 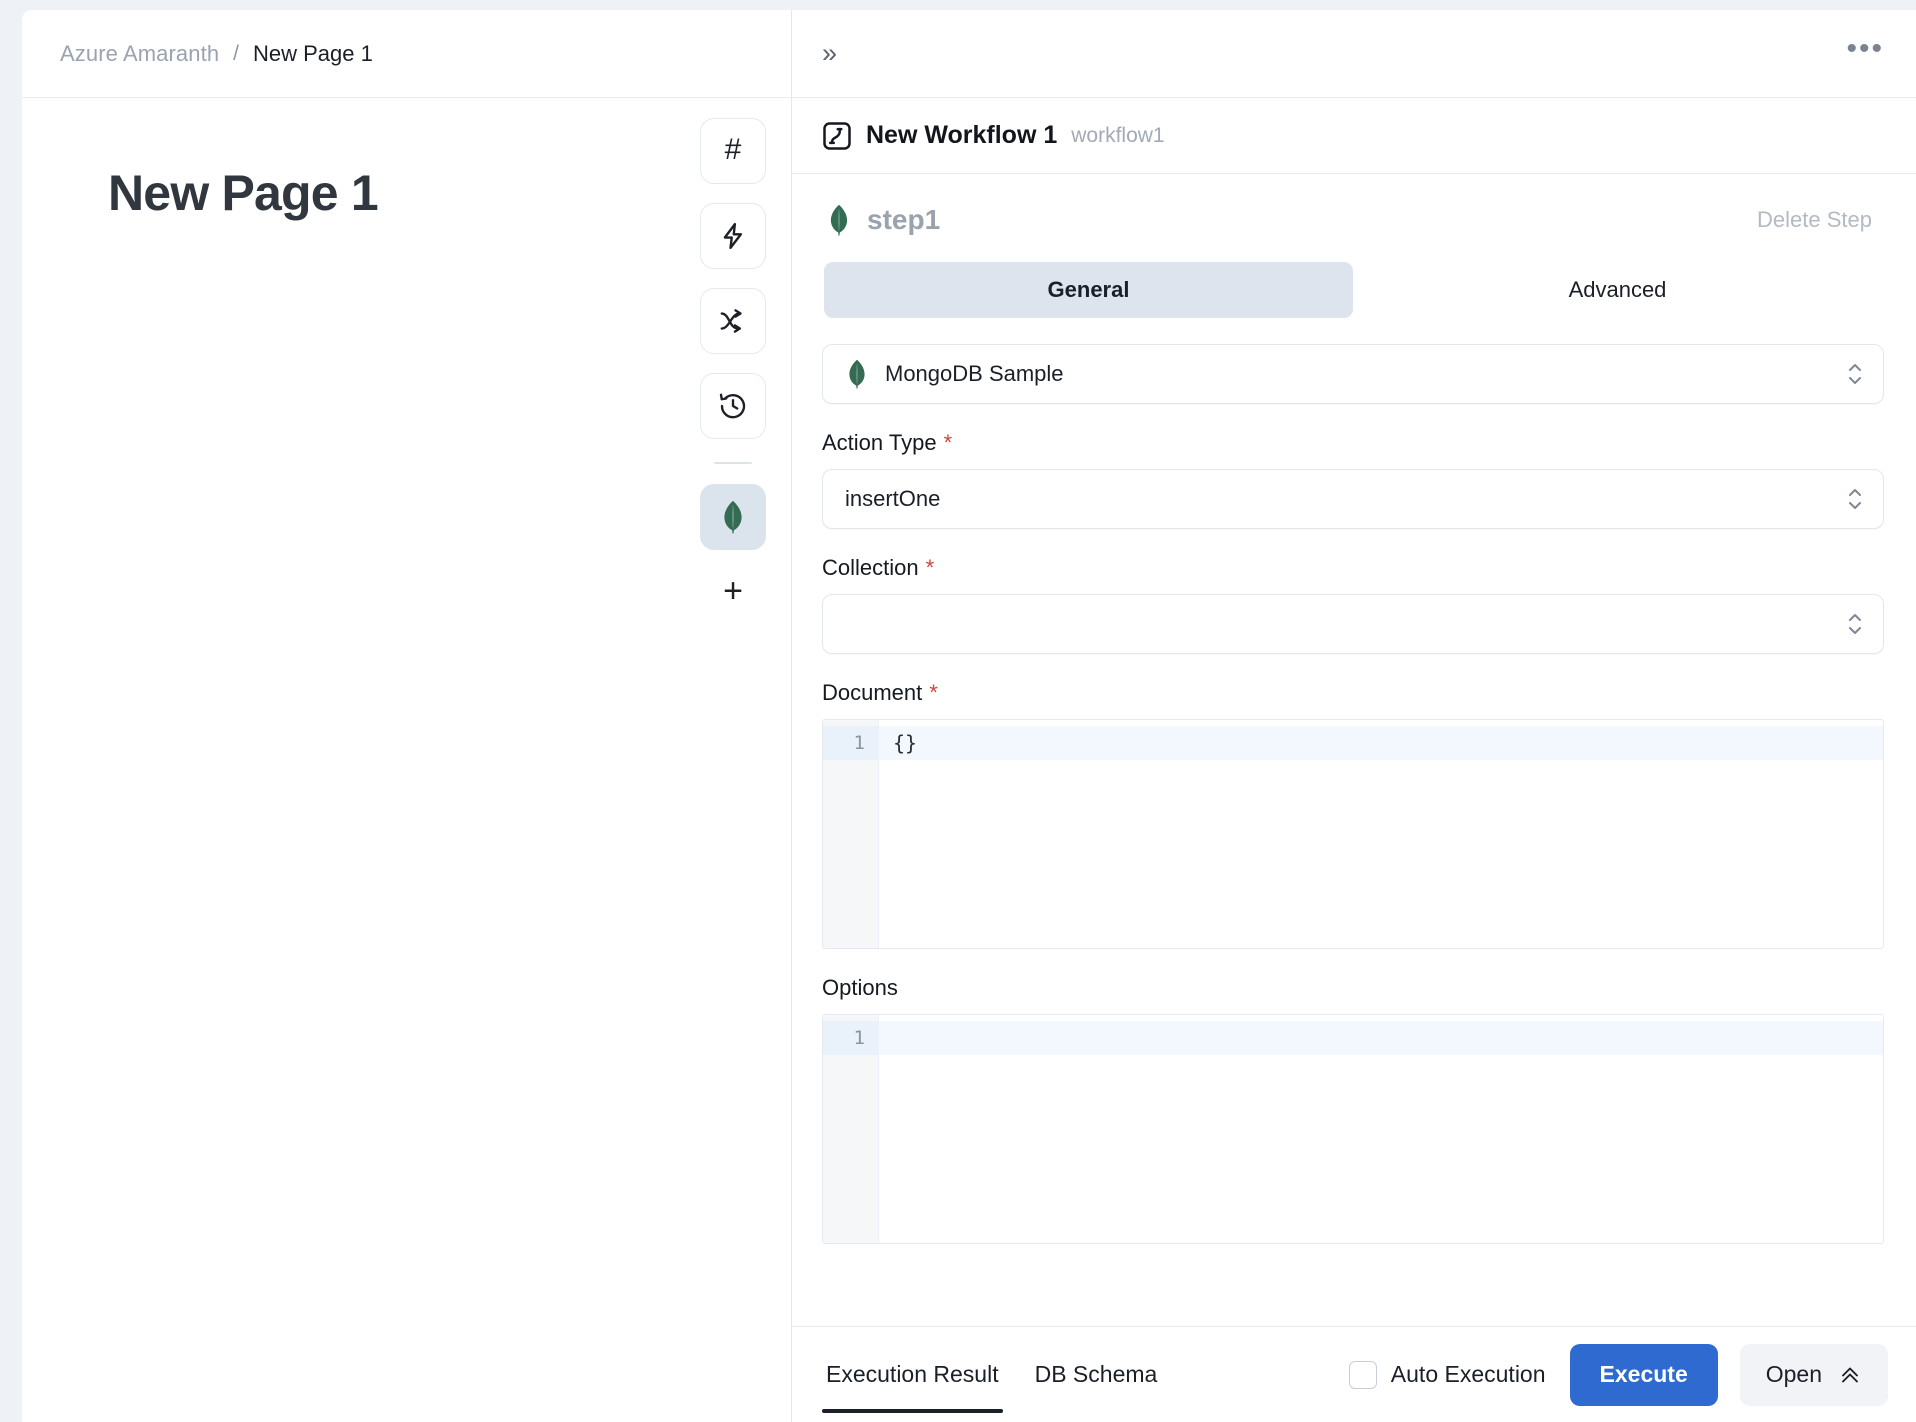 I want to click on chevron-double-up-icon, so click(x=1850, y=1375).